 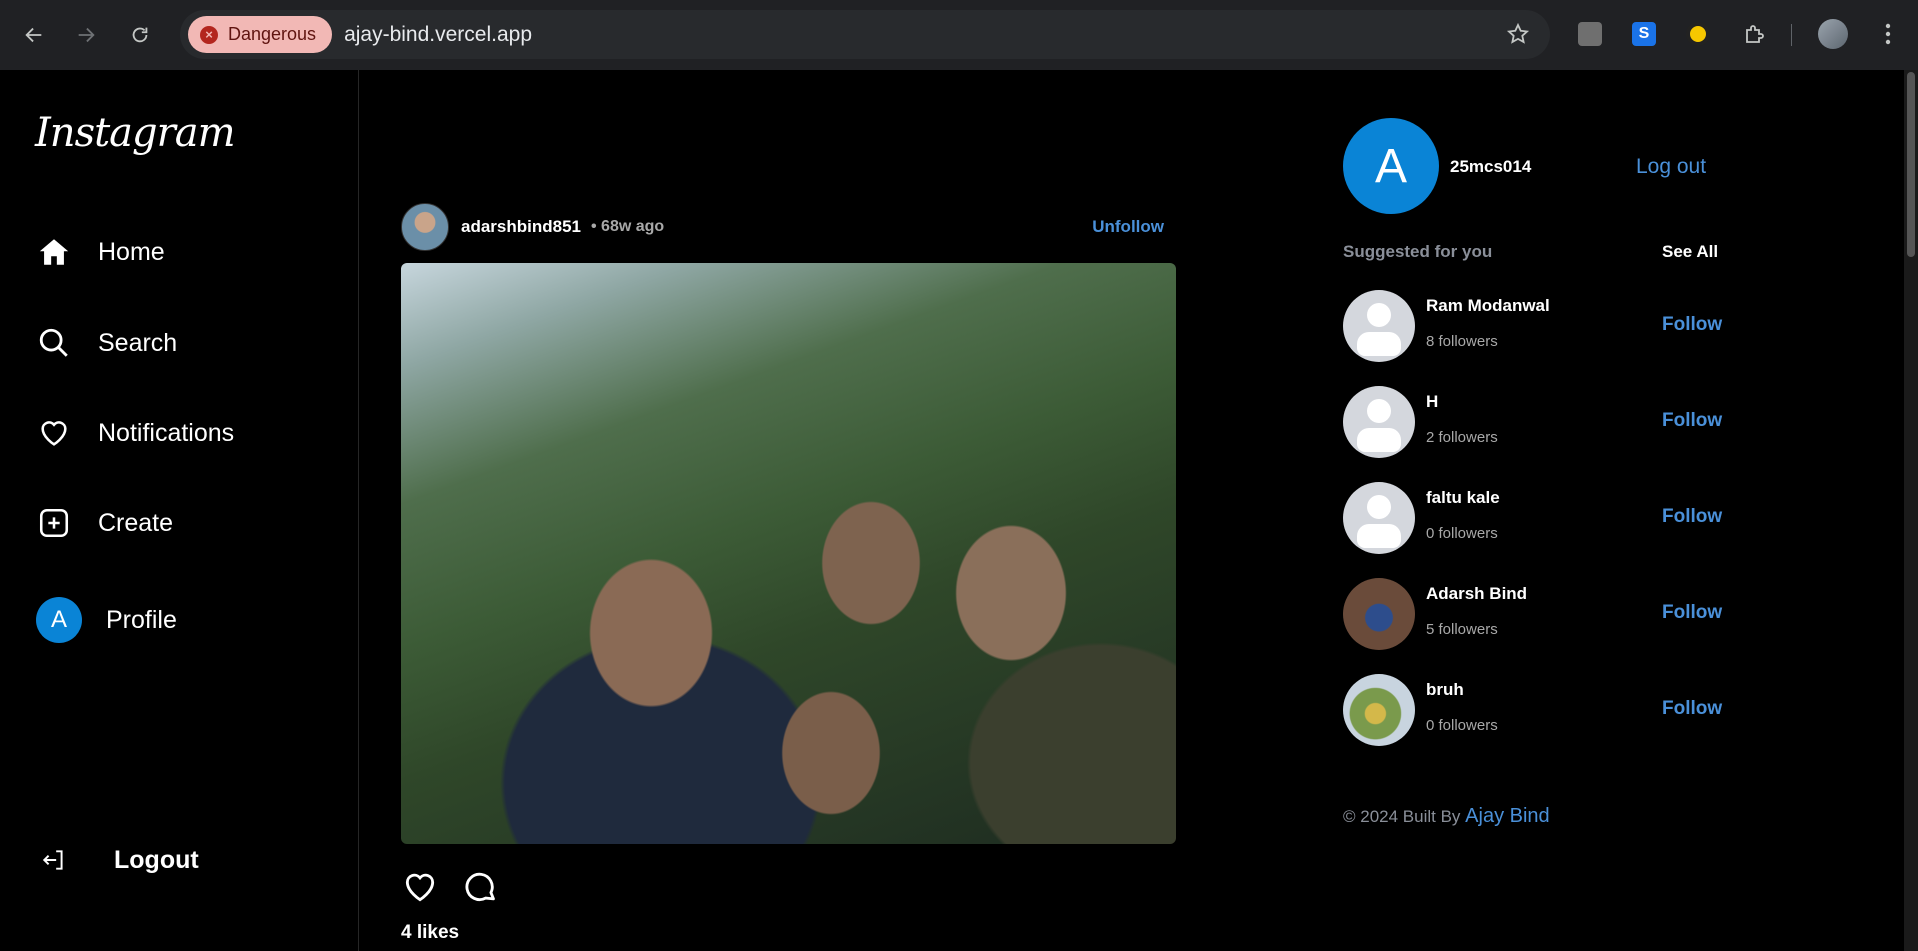 I want to click on suggestion-item: bruh 0 followers Follow, so click(x=1533, y=710).